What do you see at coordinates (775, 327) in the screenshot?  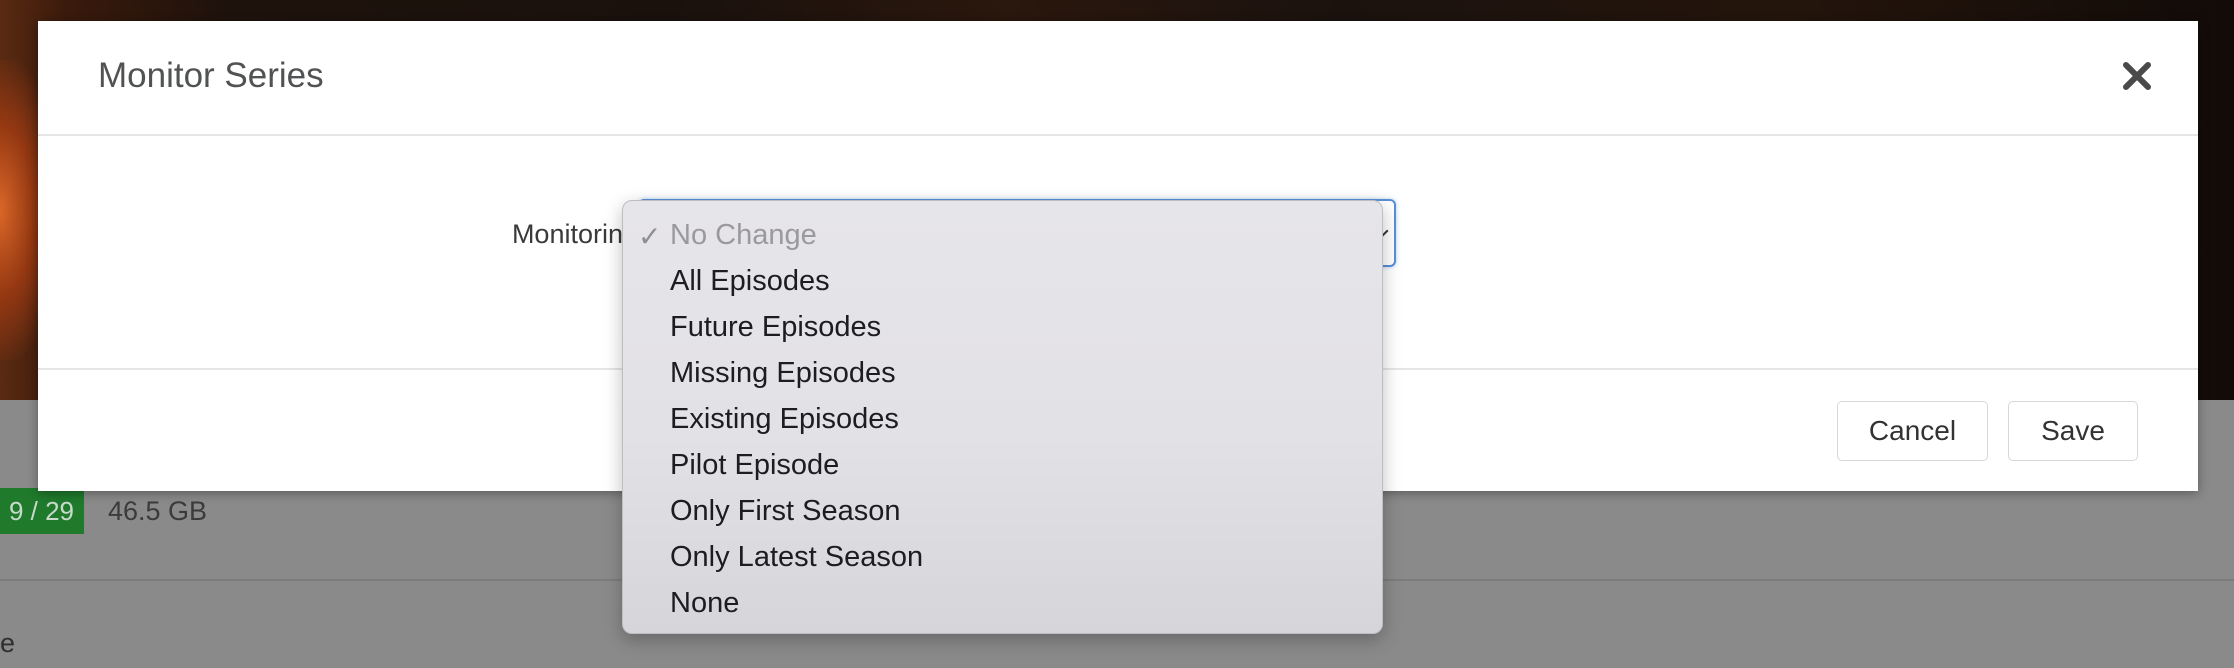 I see `option-future-episodes: Future Episodes` at bounding box center [775, 327].